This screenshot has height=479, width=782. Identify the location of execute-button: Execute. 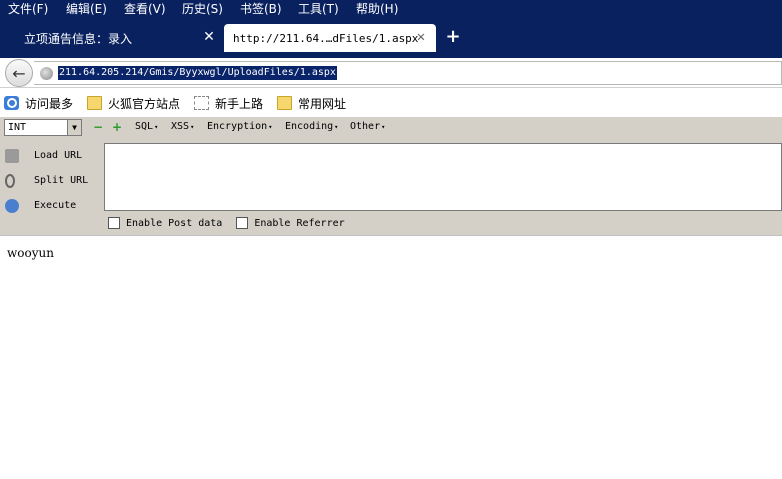
(52, 205).